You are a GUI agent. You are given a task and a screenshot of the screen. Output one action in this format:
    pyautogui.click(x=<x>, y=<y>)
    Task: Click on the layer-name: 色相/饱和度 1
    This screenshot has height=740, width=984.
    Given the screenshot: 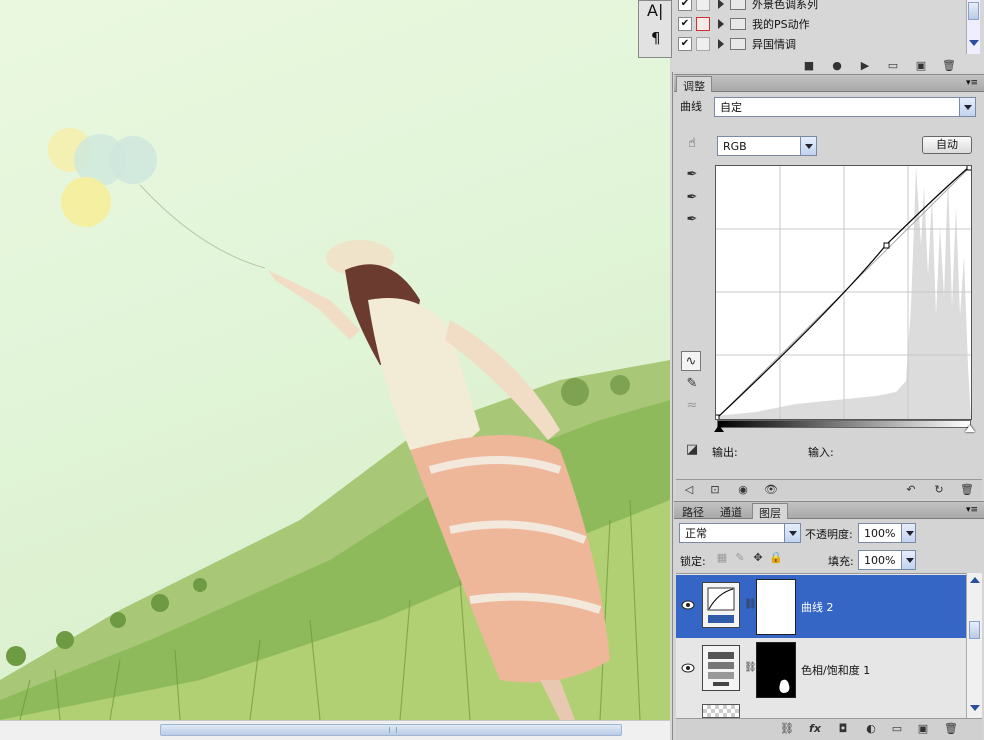 What is the action you would take?
    pyautogui.click(x=836, y=670)
    